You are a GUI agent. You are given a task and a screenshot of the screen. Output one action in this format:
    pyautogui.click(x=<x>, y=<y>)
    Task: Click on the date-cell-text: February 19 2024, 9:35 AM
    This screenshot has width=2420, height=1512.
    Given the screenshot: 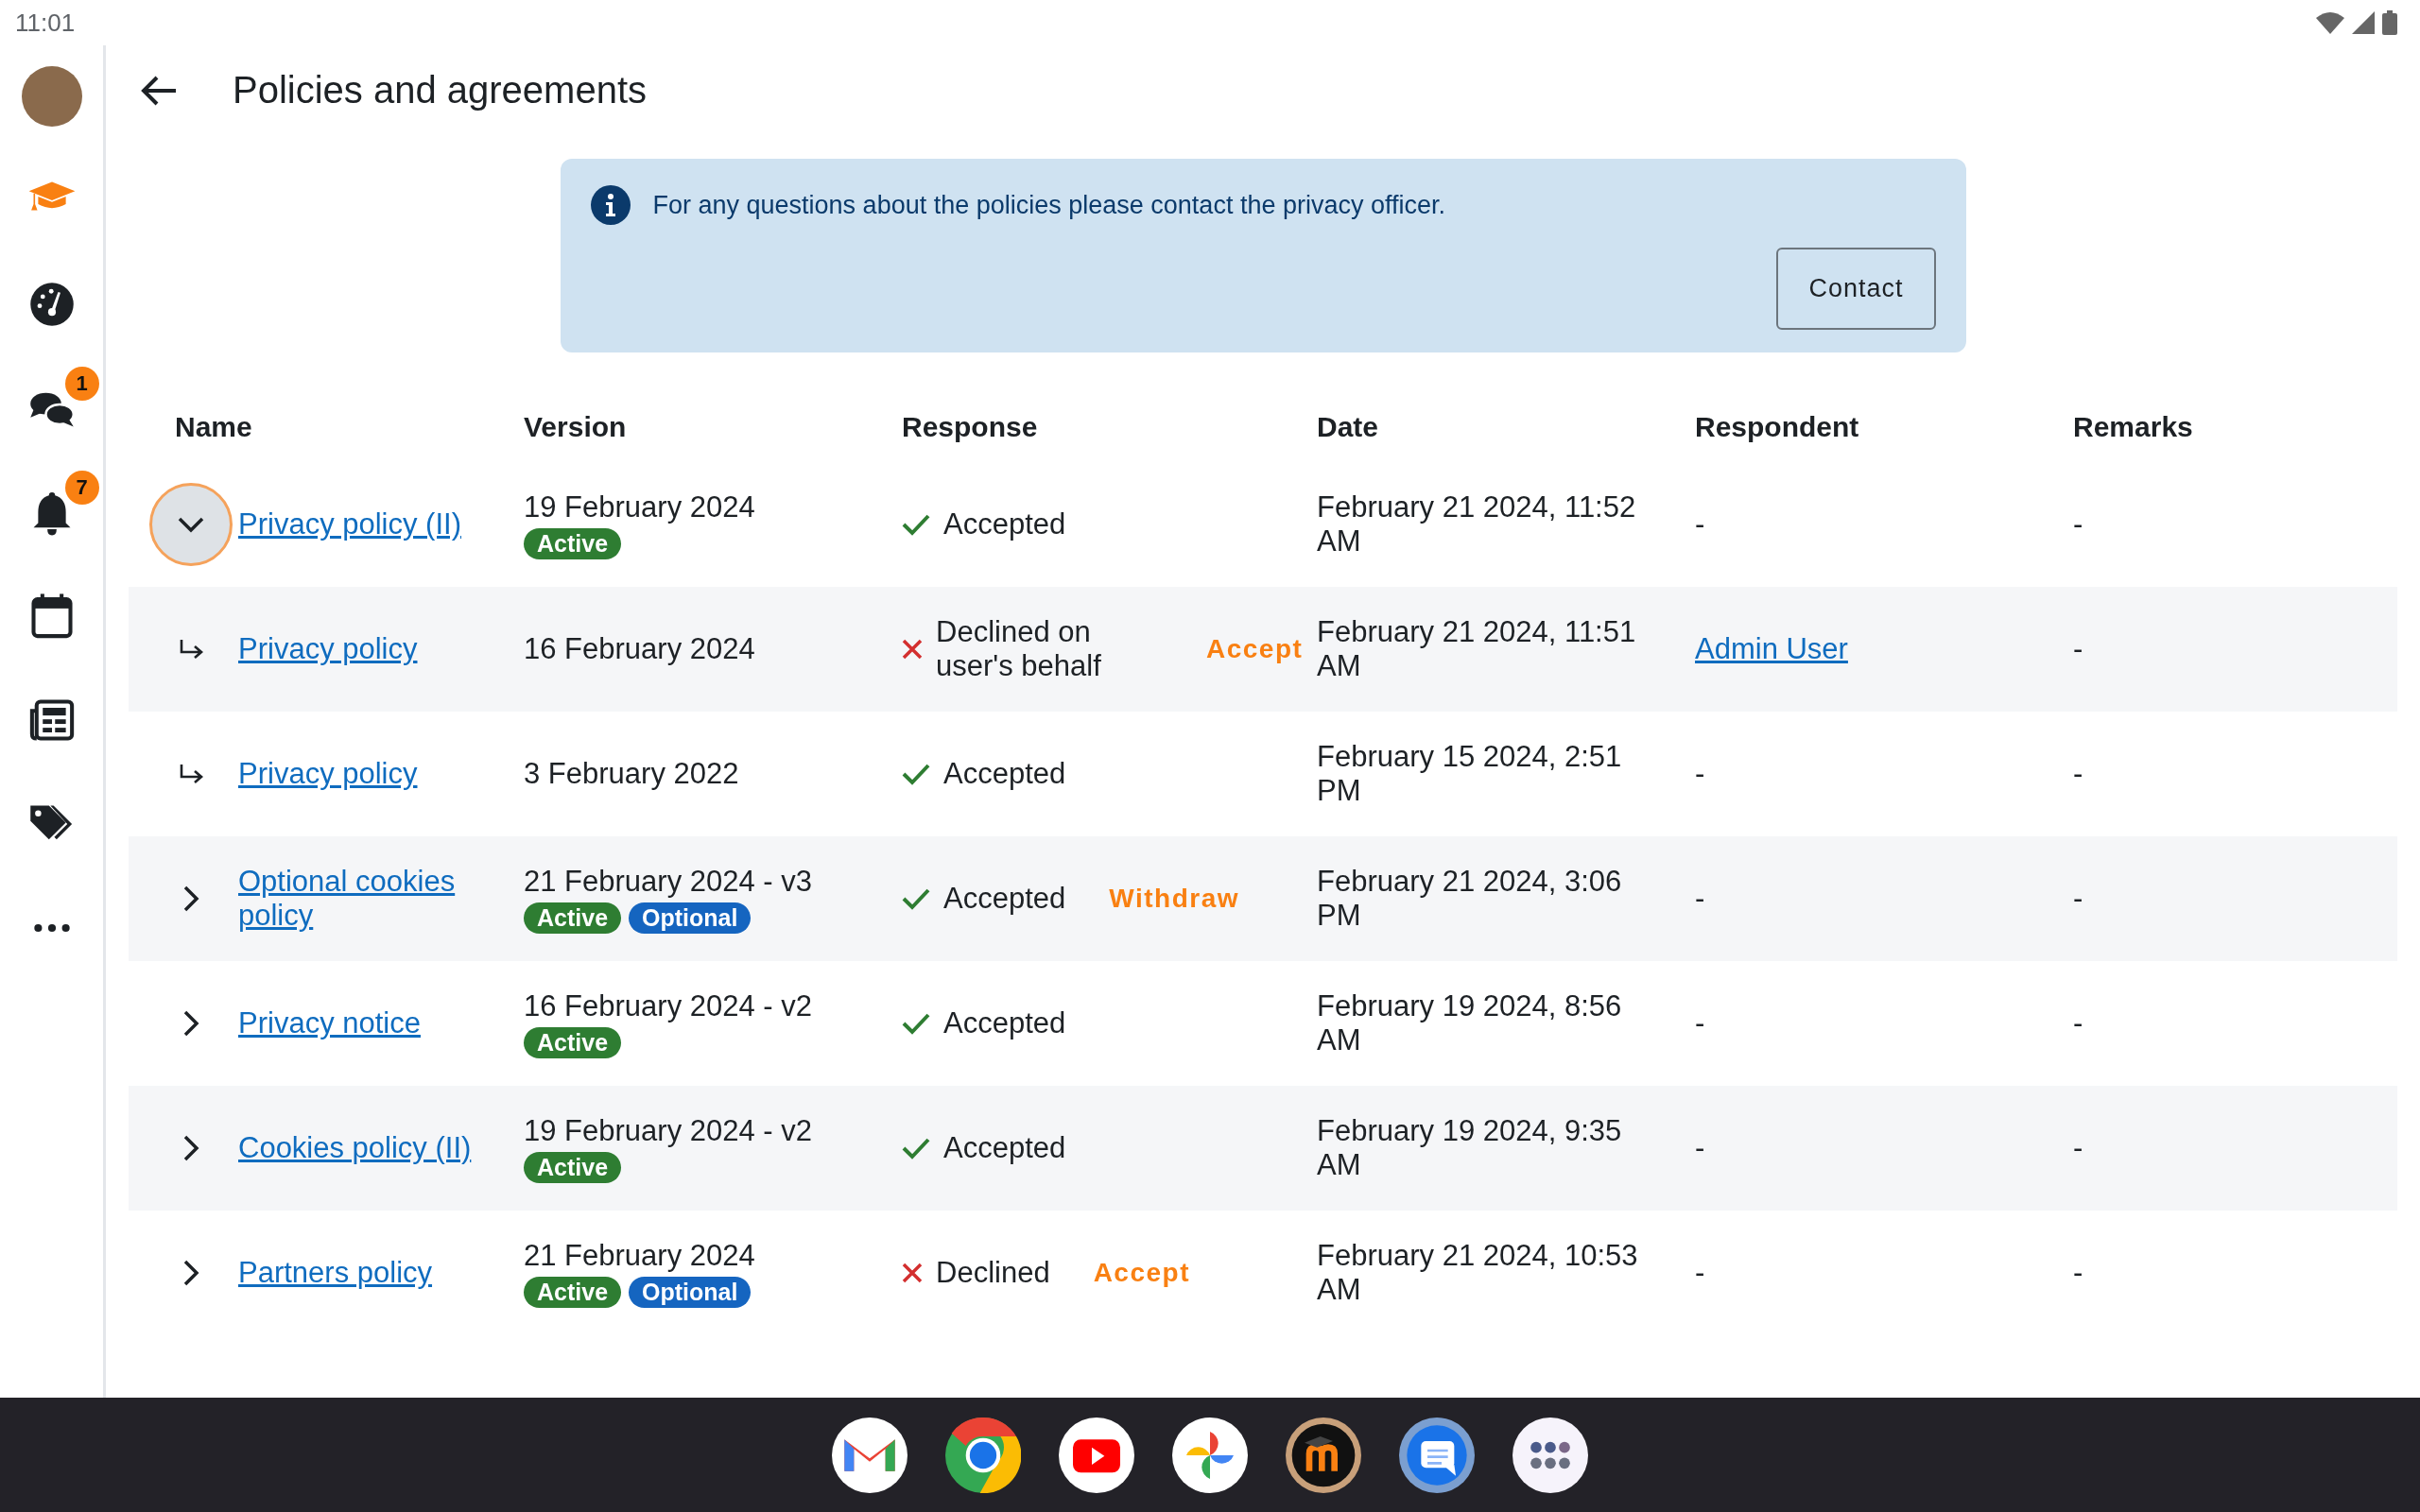 What is the action you would take?
    pyautogui.click(x=1470, y=1148)
    